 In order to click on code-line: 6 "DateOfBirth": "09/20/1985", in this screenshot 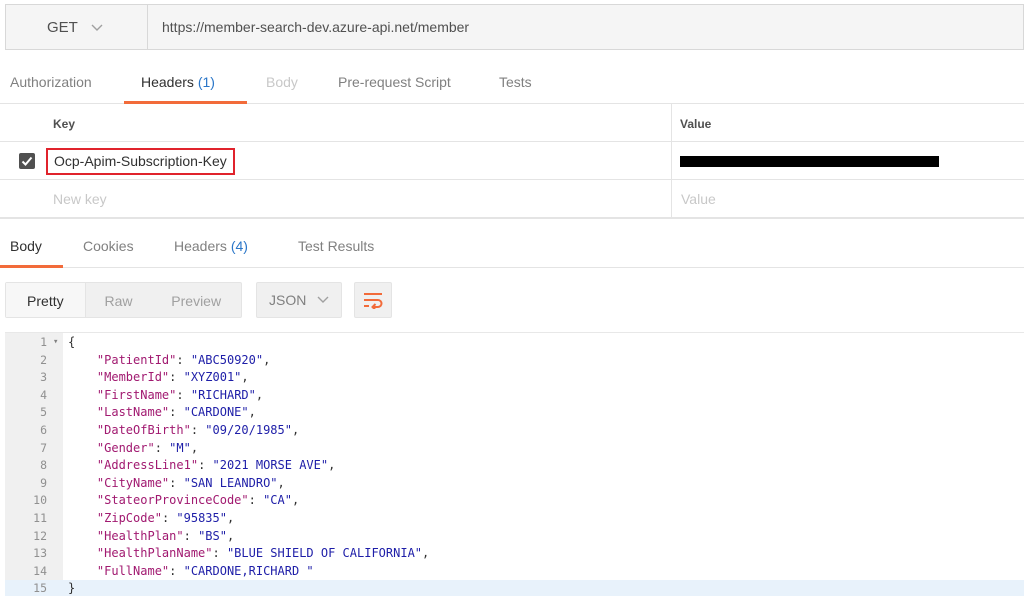, I will do `click(514, 431)`.